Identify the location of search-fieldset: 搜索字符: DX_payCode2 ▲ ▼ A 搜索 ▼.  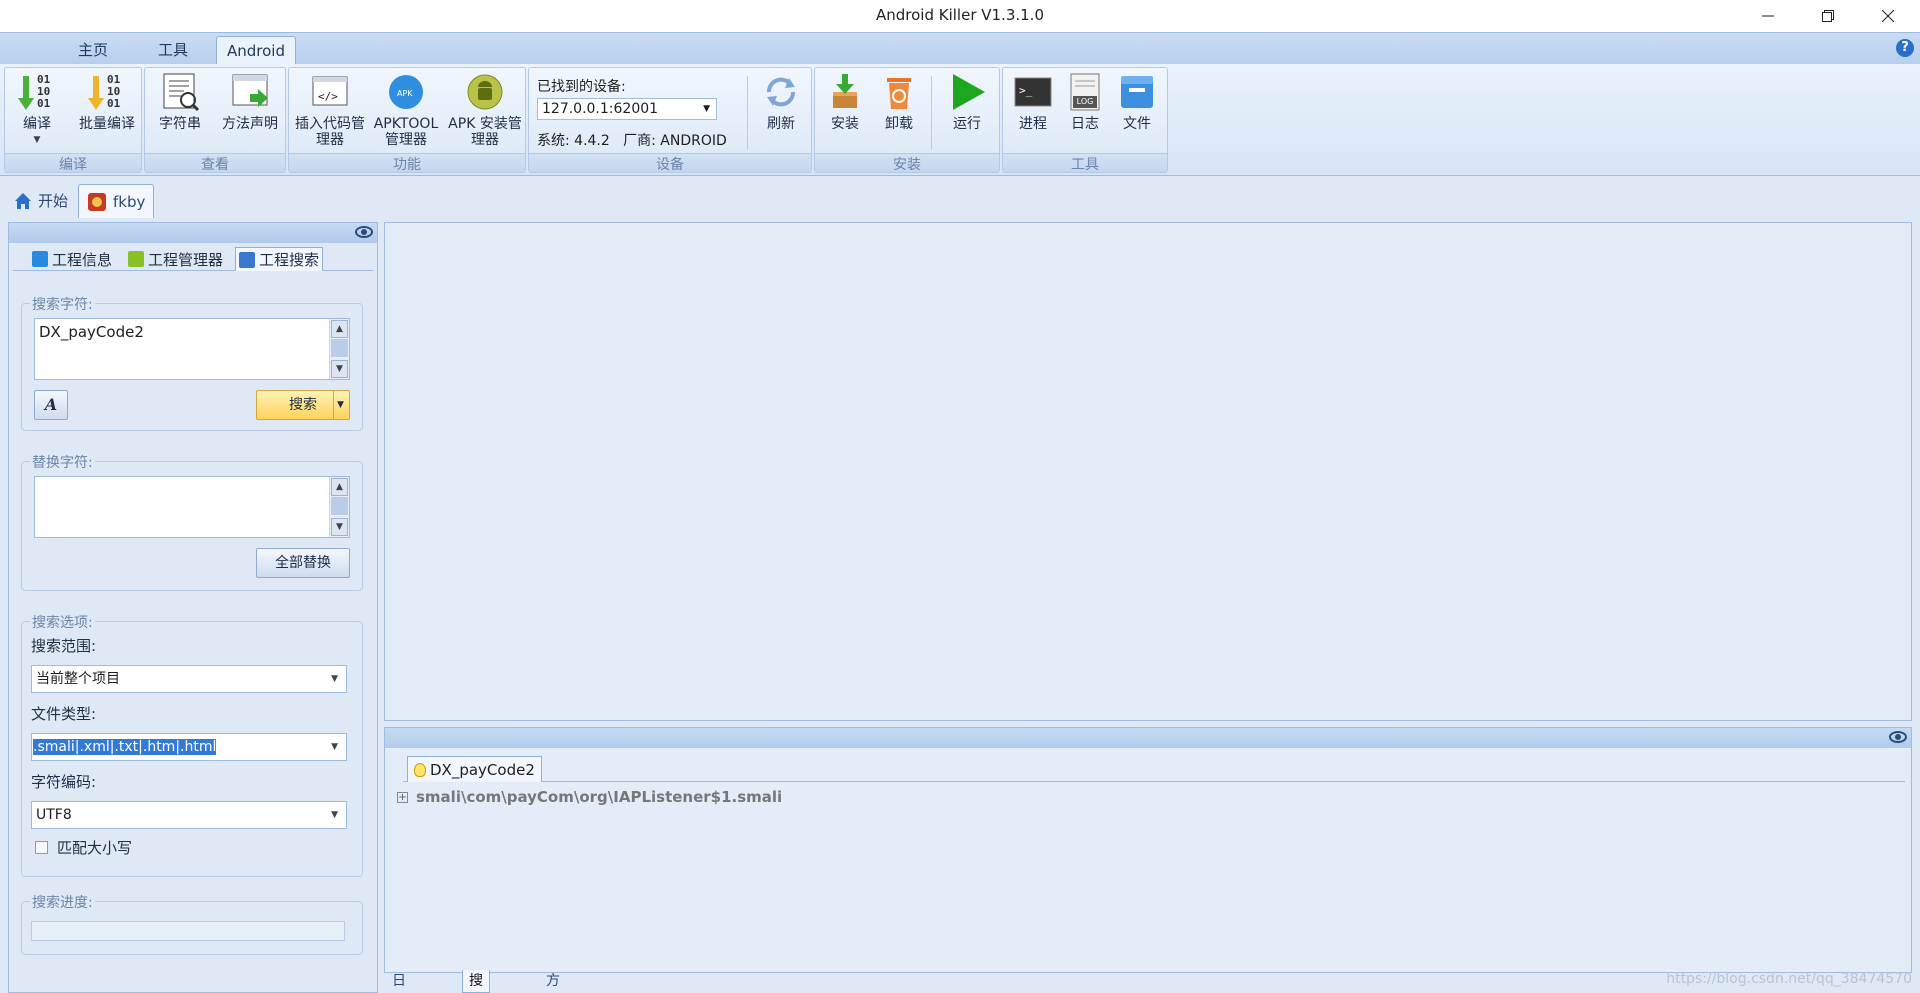
(192, 362).